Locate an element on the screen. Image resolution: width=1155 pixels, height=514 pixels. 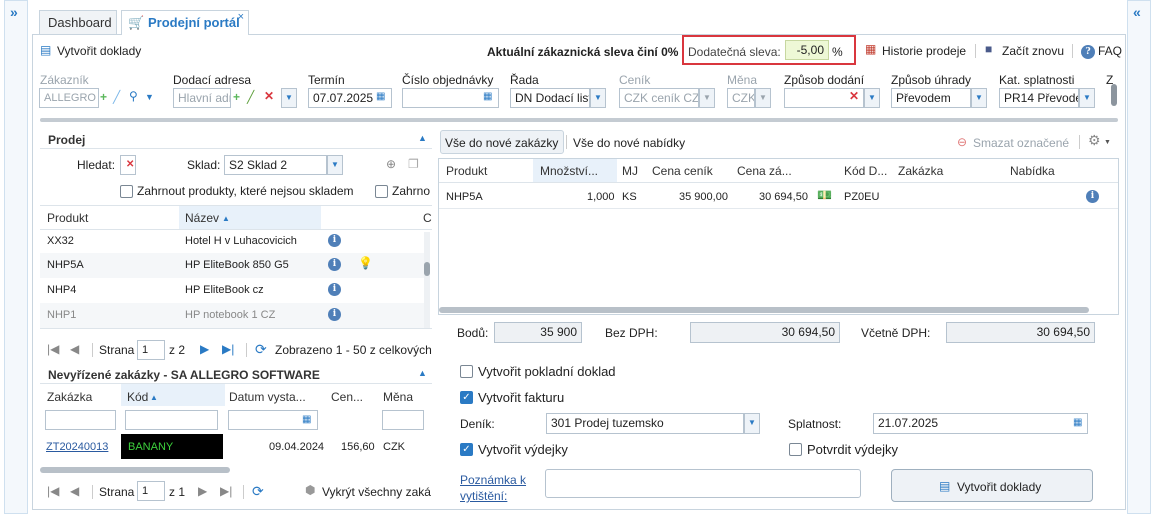
money-icon: 💵 is located at coordinates (824, 195).